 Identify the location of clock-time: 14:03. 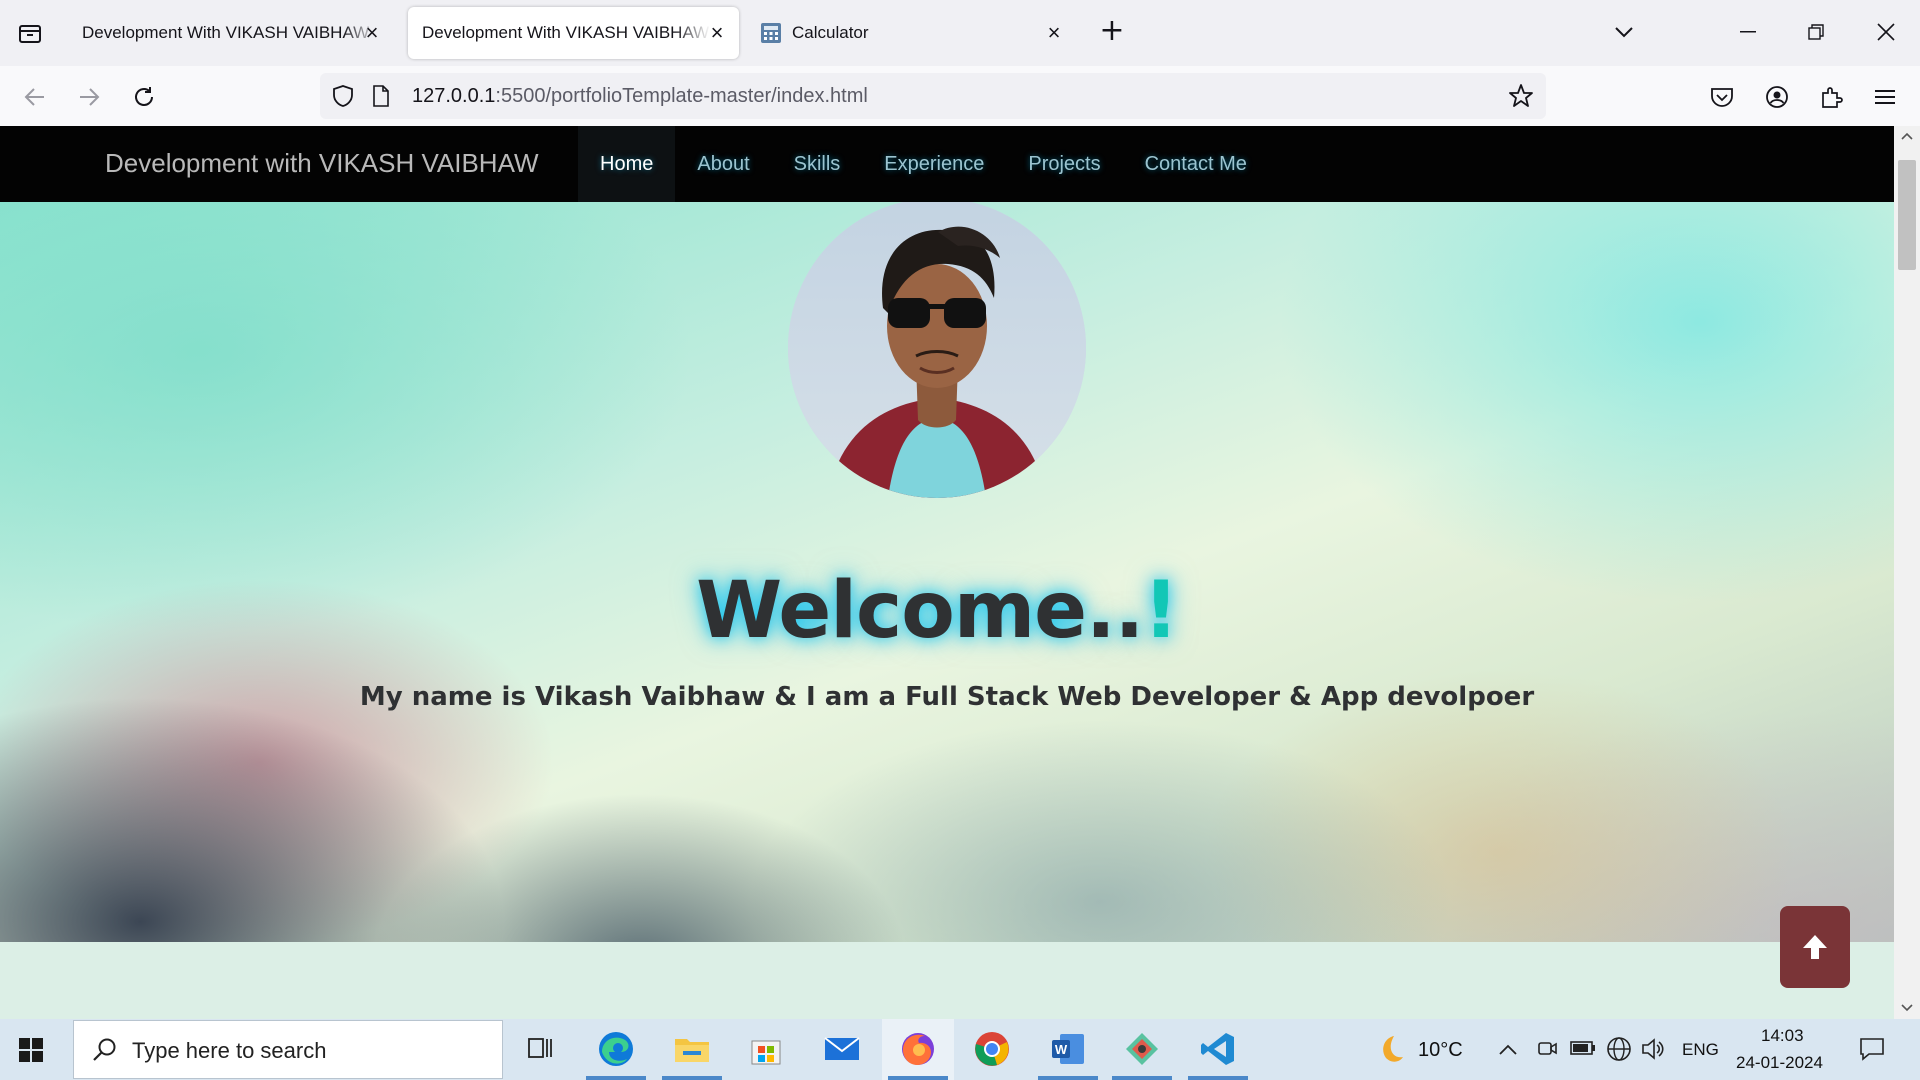
(1782, 1036).